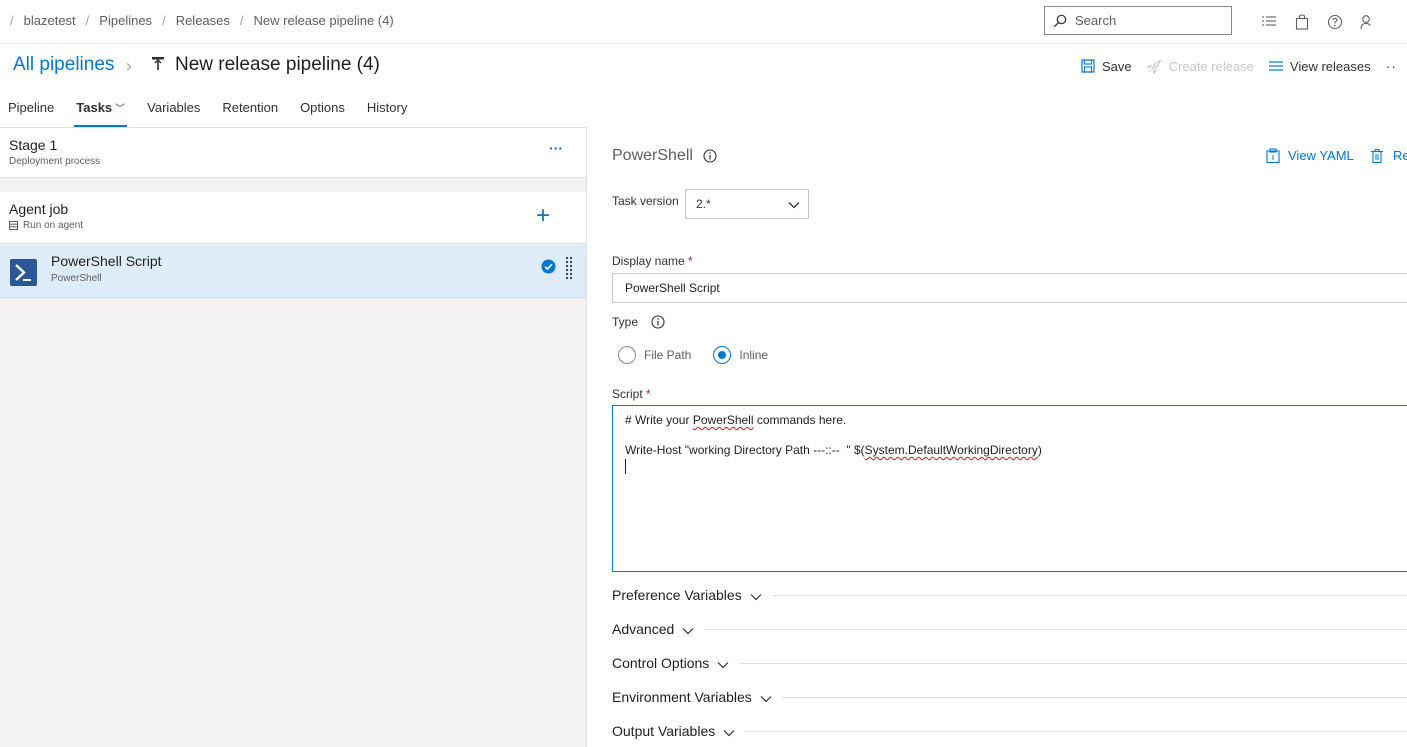 The width and height of the screenshot is (1407, 747). Describe the element at coordinates (1106, 66) in the screenshot. I see `save-button: Save` at that location.